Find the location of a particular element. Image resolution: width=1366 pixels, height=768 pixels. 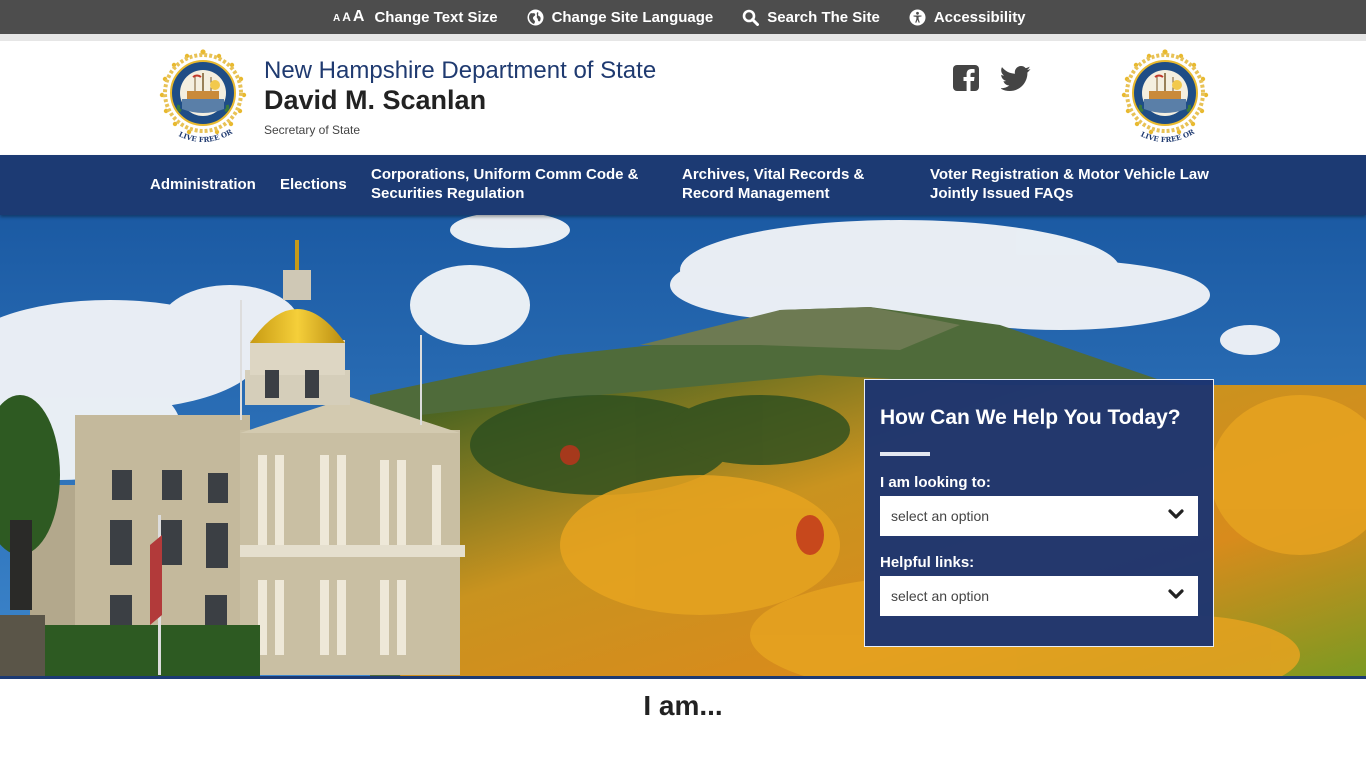

search-site-label: Search The Site is located at coordinates (823, 17).